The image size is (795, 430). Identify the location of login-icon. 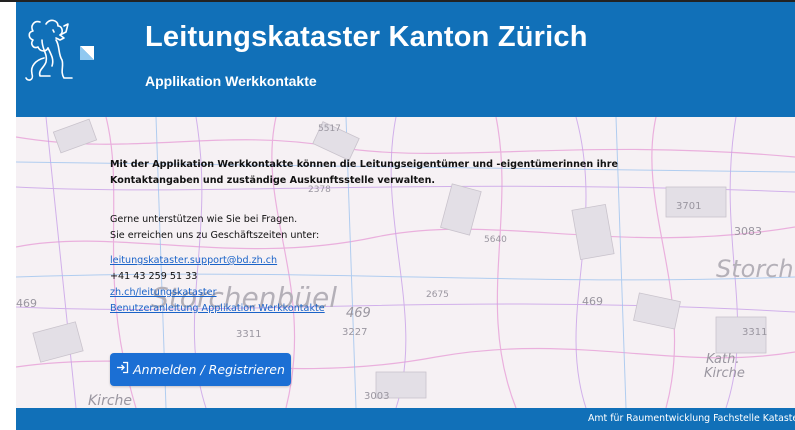
(122, 369).